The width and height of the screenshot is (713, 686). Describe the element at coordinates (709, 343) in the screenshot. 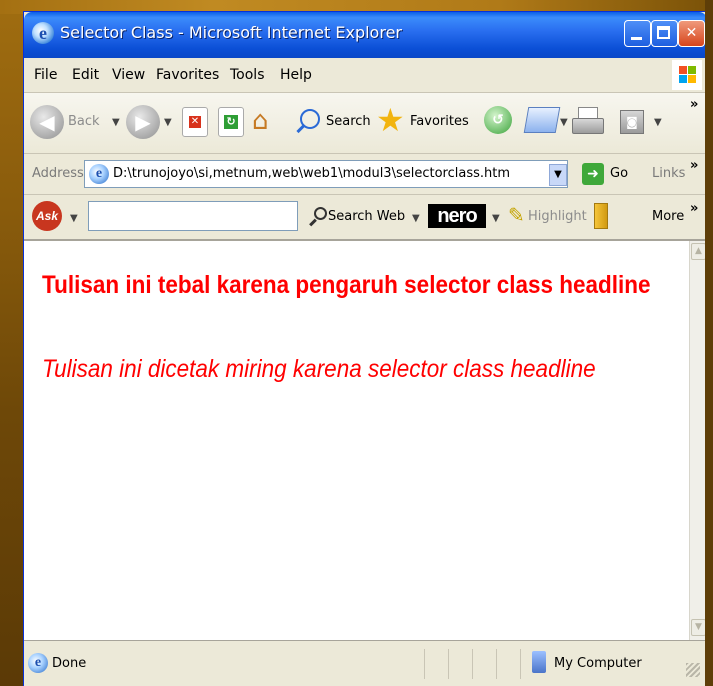

I see `desktop-background-right` at that location.